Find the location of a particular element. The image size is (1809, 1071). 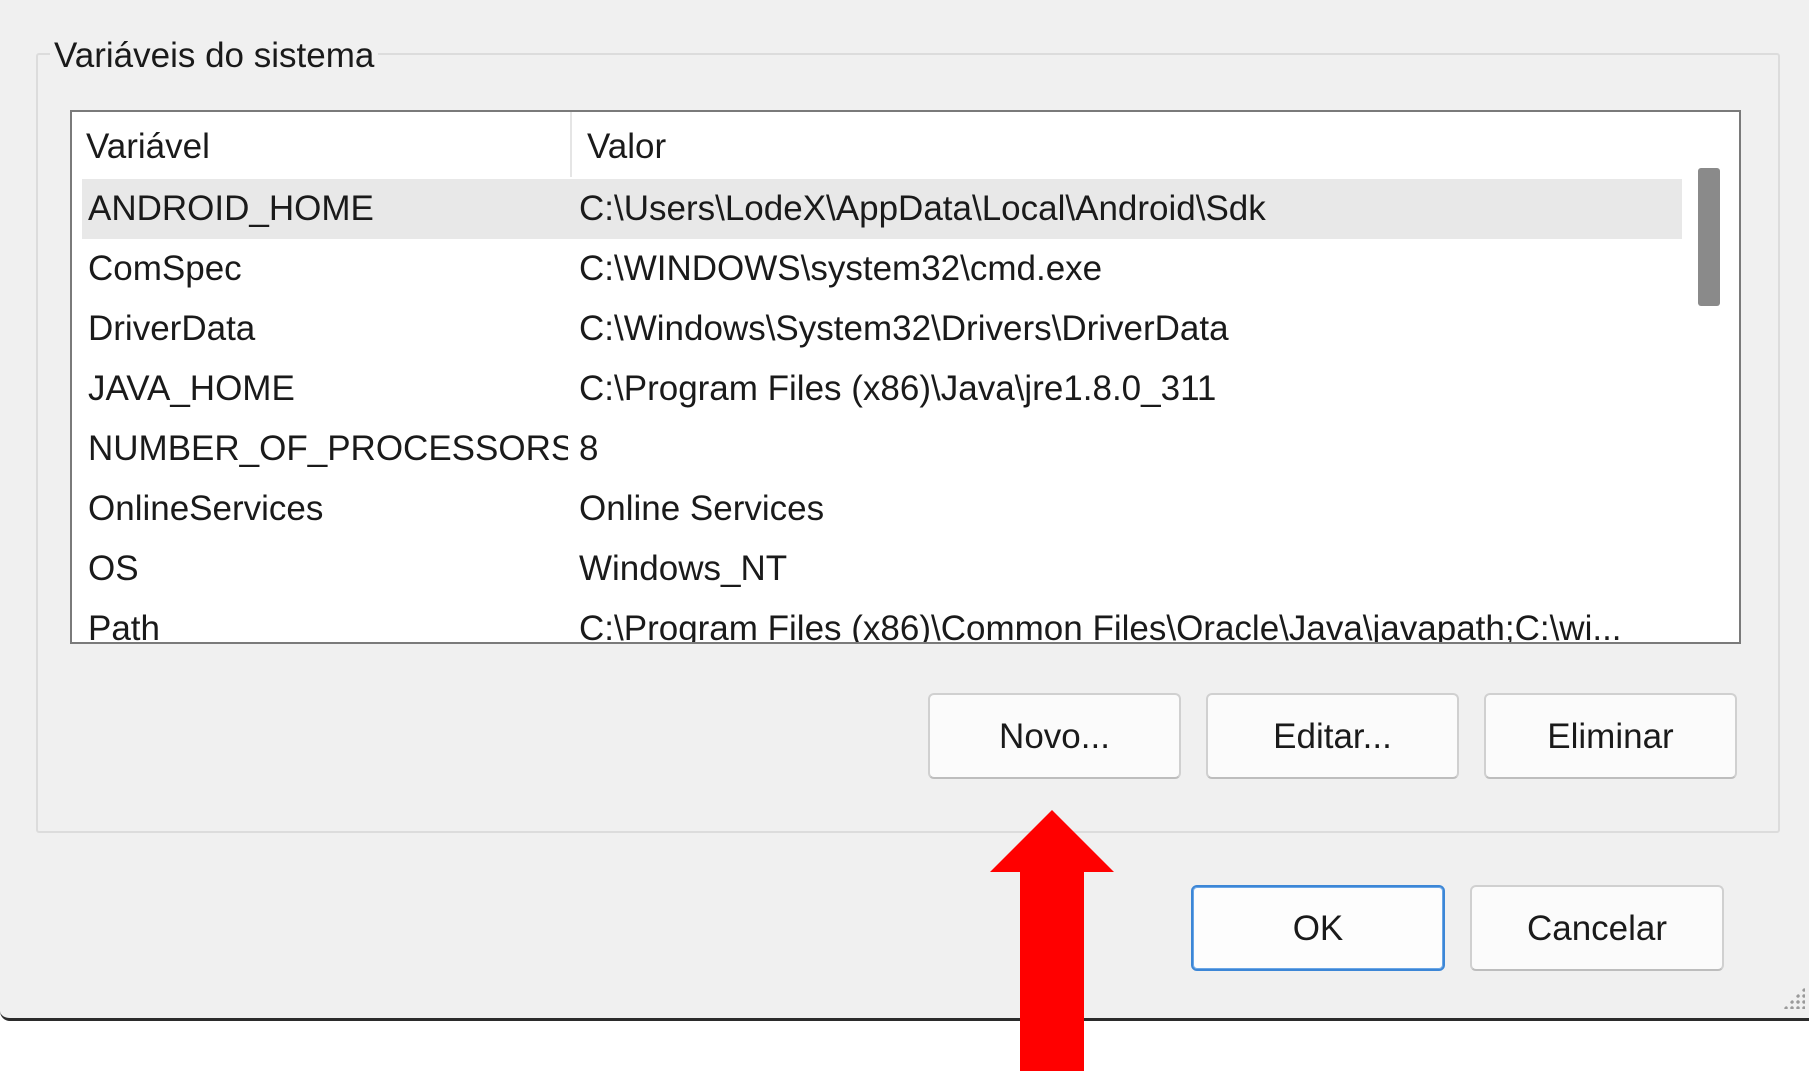

column-header-variable: Variável is located at coordinates (322, 144).